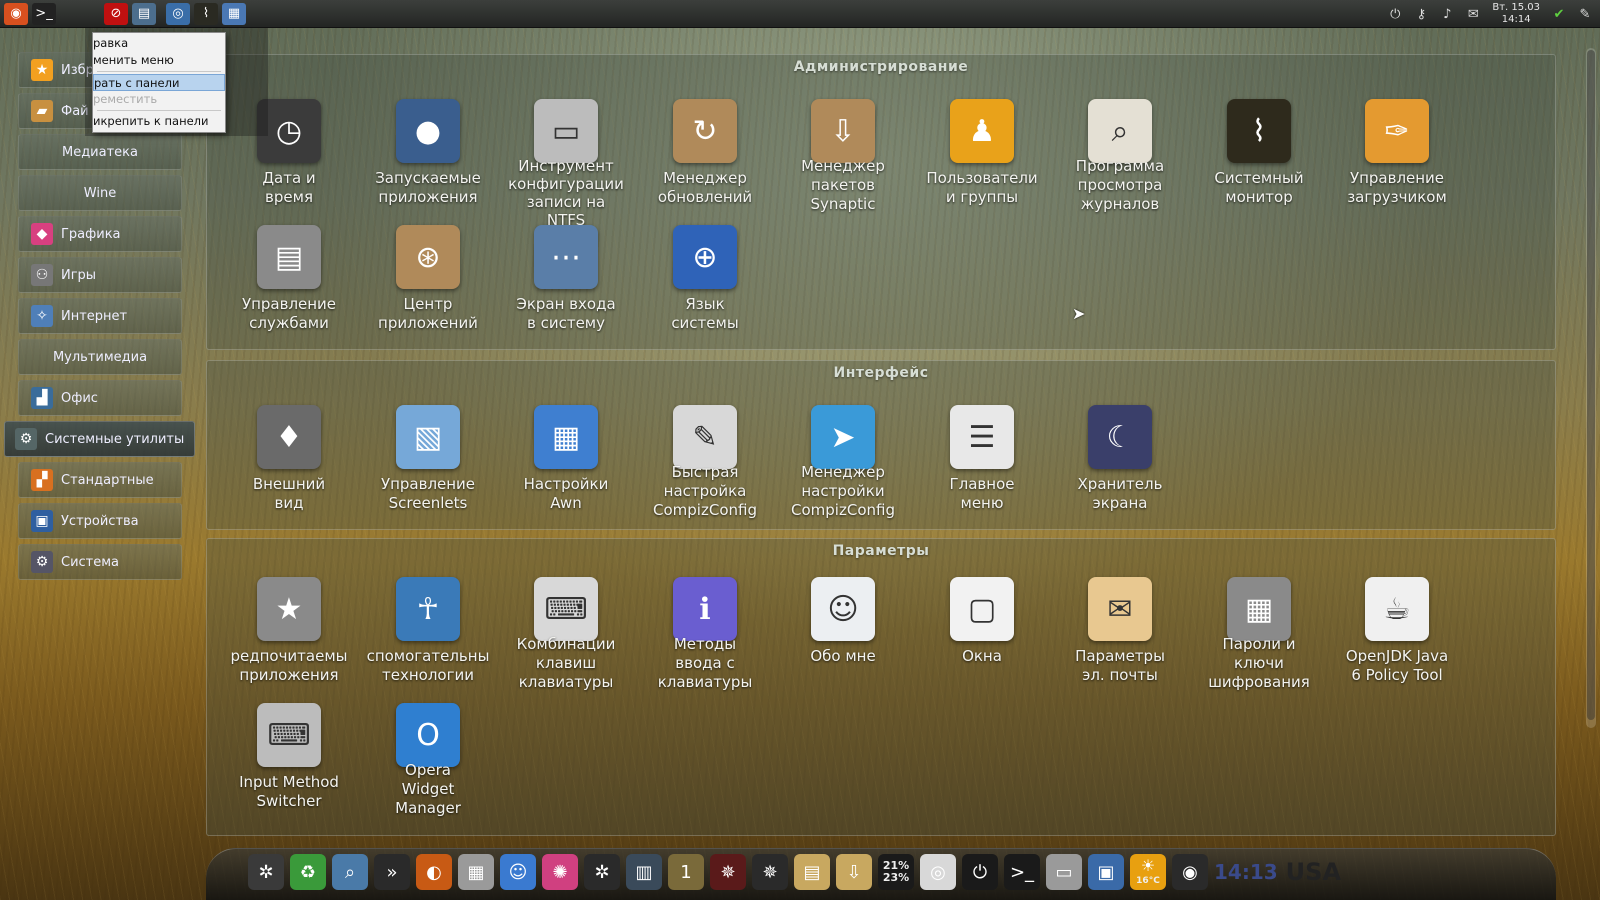 The width and height of the screenshot is (1600, 900). Describe the element at coordinates (982, 187) in the screenshot. I see `app-label: Пользователи и группы` at that location.